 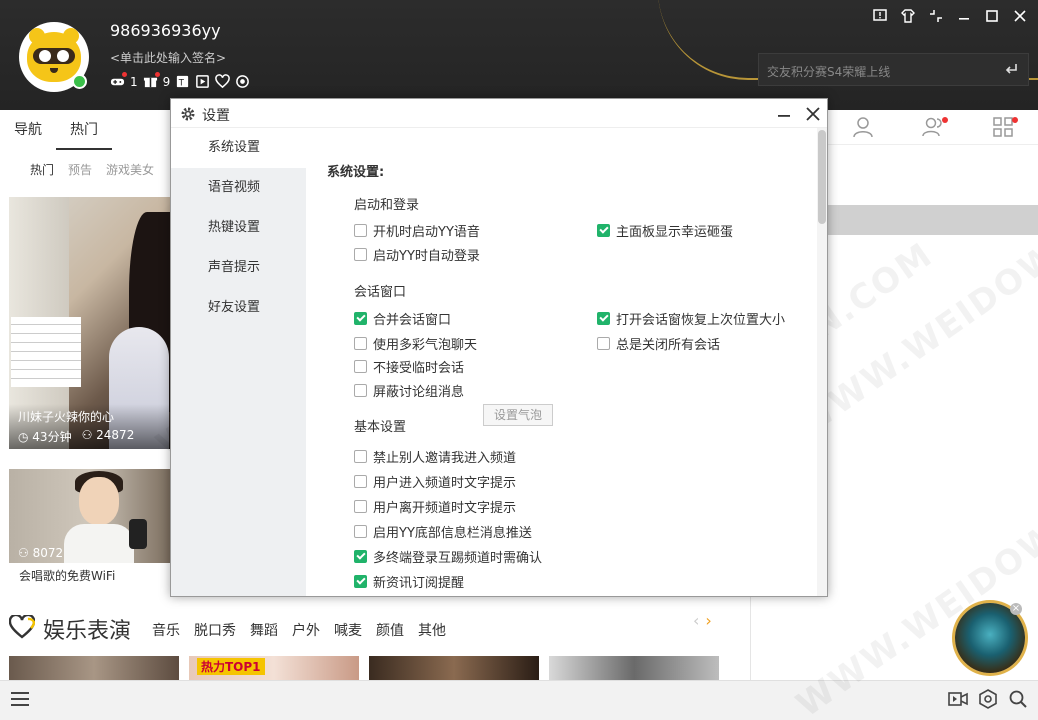 I want to click on checkbox-bubble-chat: 使用多彩气泡聊天, so click(x=416, y=343).